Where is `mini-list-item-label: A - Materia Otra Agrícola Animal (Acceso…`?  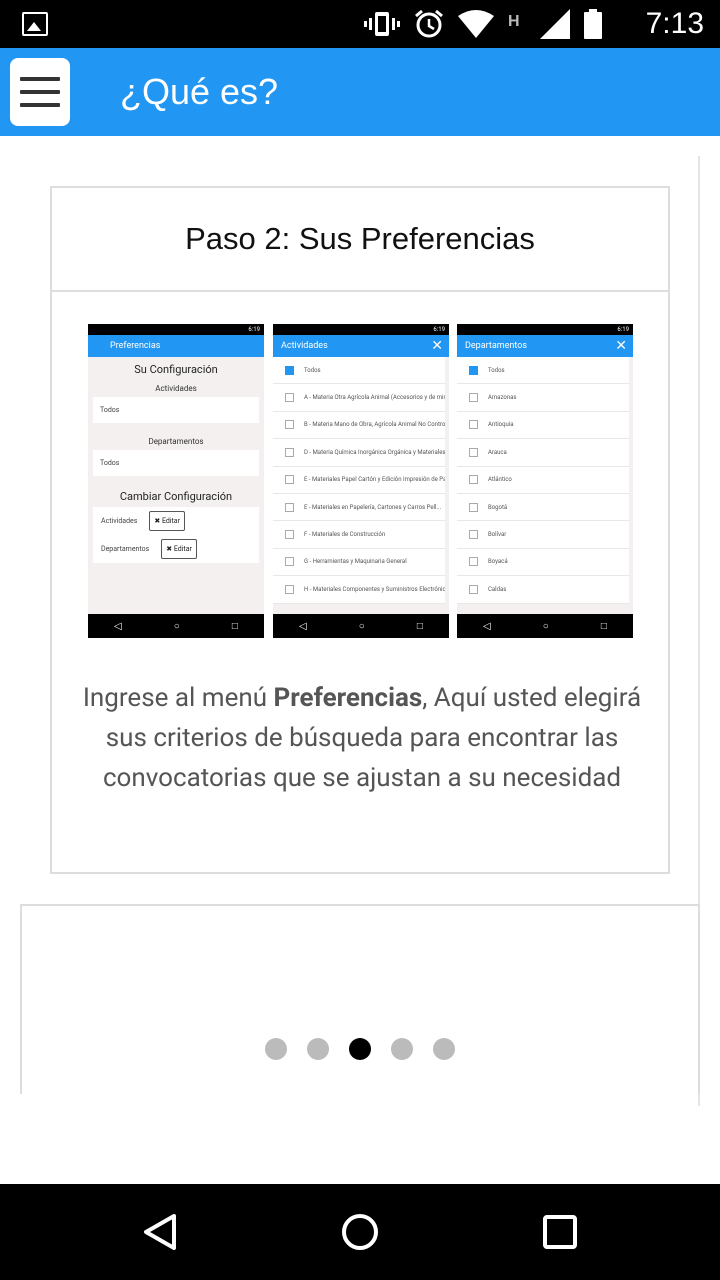 mini-list-item-label: A - Materia Otra Agrícola Animal (Acceso… is located at coordinates (374, 398).